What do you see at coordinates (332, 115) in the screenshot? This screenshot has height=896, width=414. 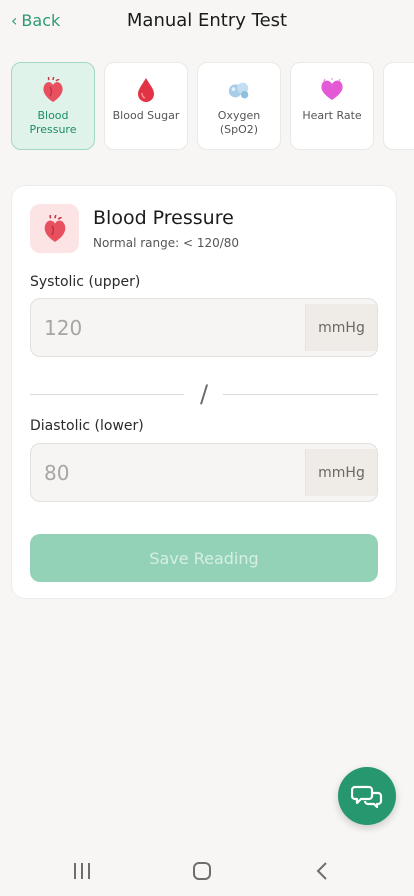 I see `tab-label: Heart Rate` at bounding box center [332, 115].